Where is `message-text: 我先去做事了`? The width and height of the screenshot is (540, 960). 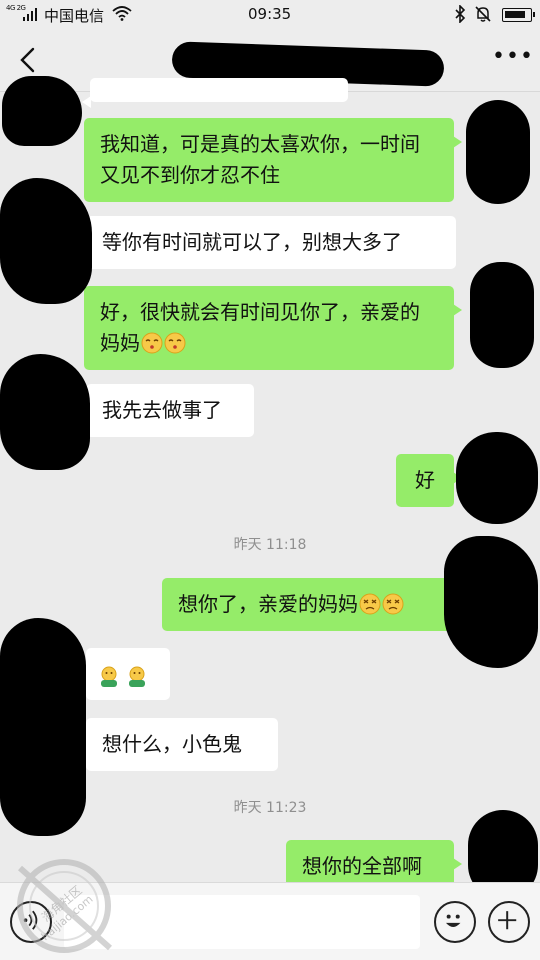
message-text: 我先去做事了 is located at coordinates (162, 410).